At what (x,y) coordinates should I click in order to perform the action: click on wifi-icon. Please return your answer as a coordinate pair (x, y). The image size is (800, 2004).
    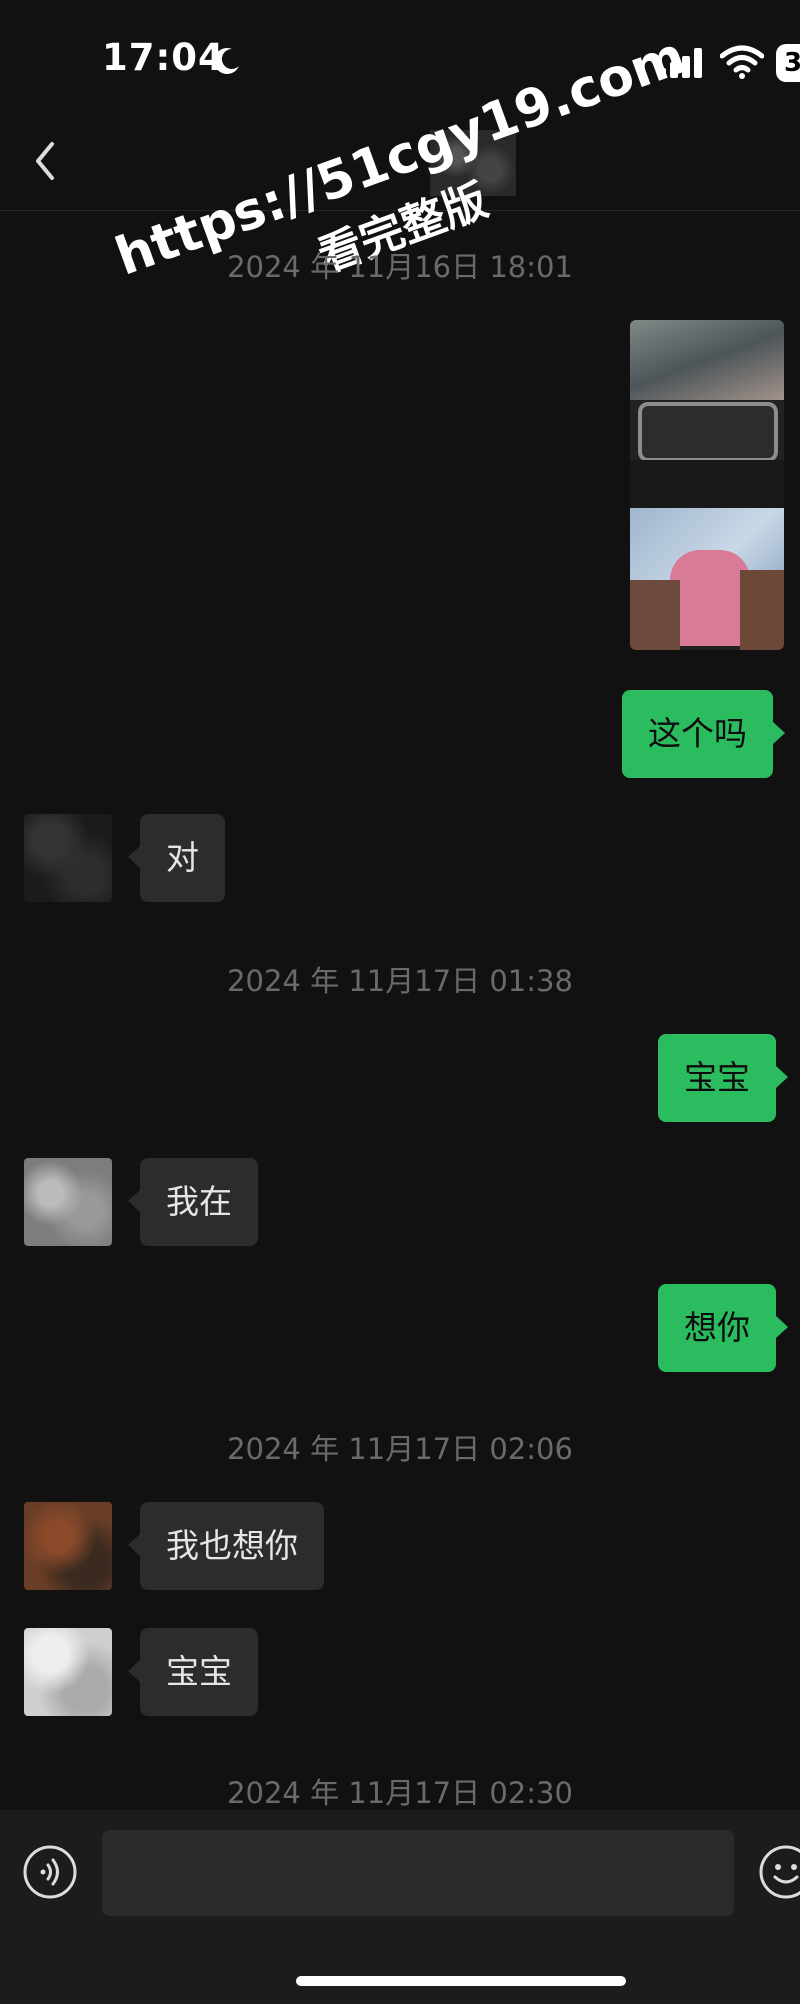
    Looking at the image, I should click on (742, 62).